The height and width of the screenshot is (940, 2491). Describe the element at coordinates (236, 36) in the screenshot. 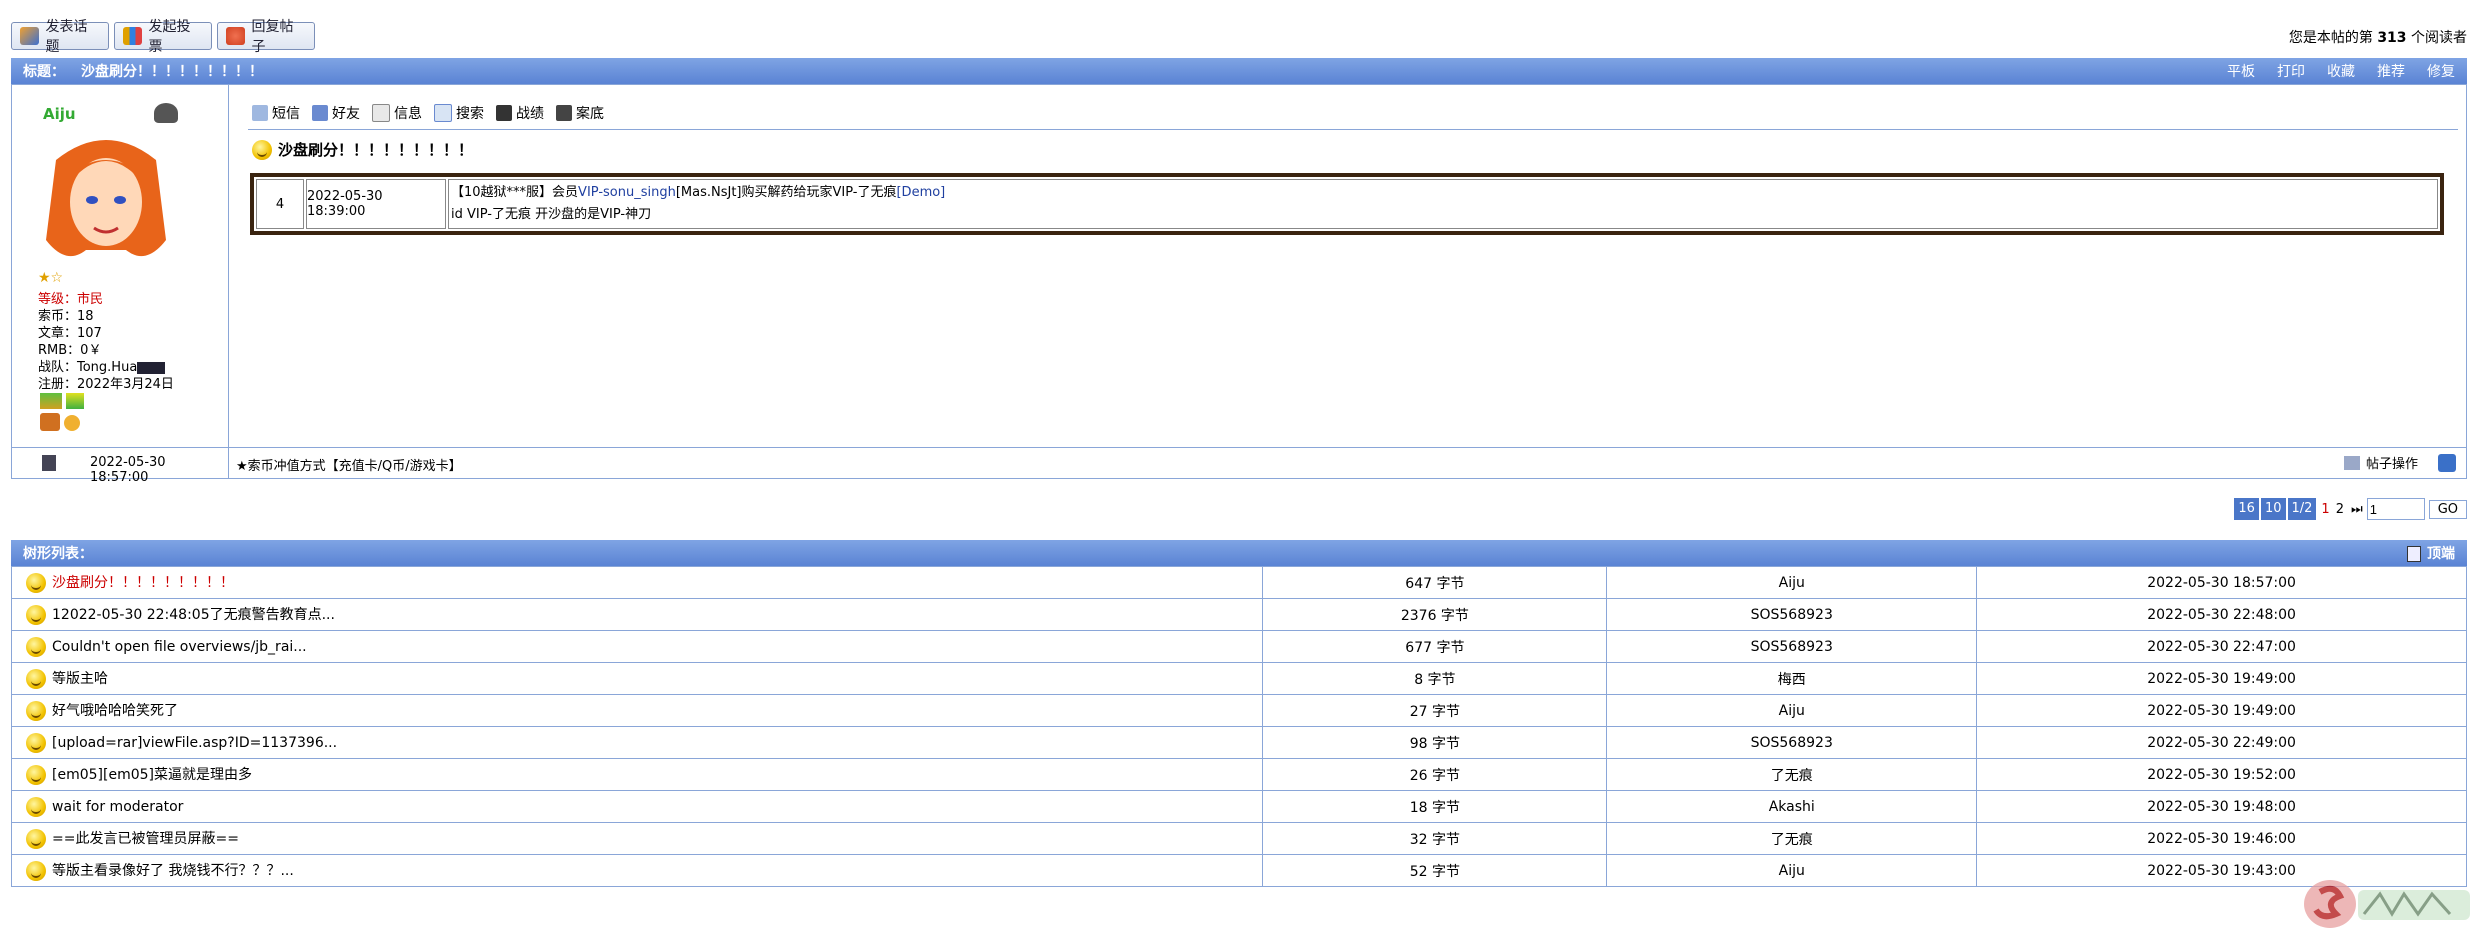

I see `reply-icon` at that location.